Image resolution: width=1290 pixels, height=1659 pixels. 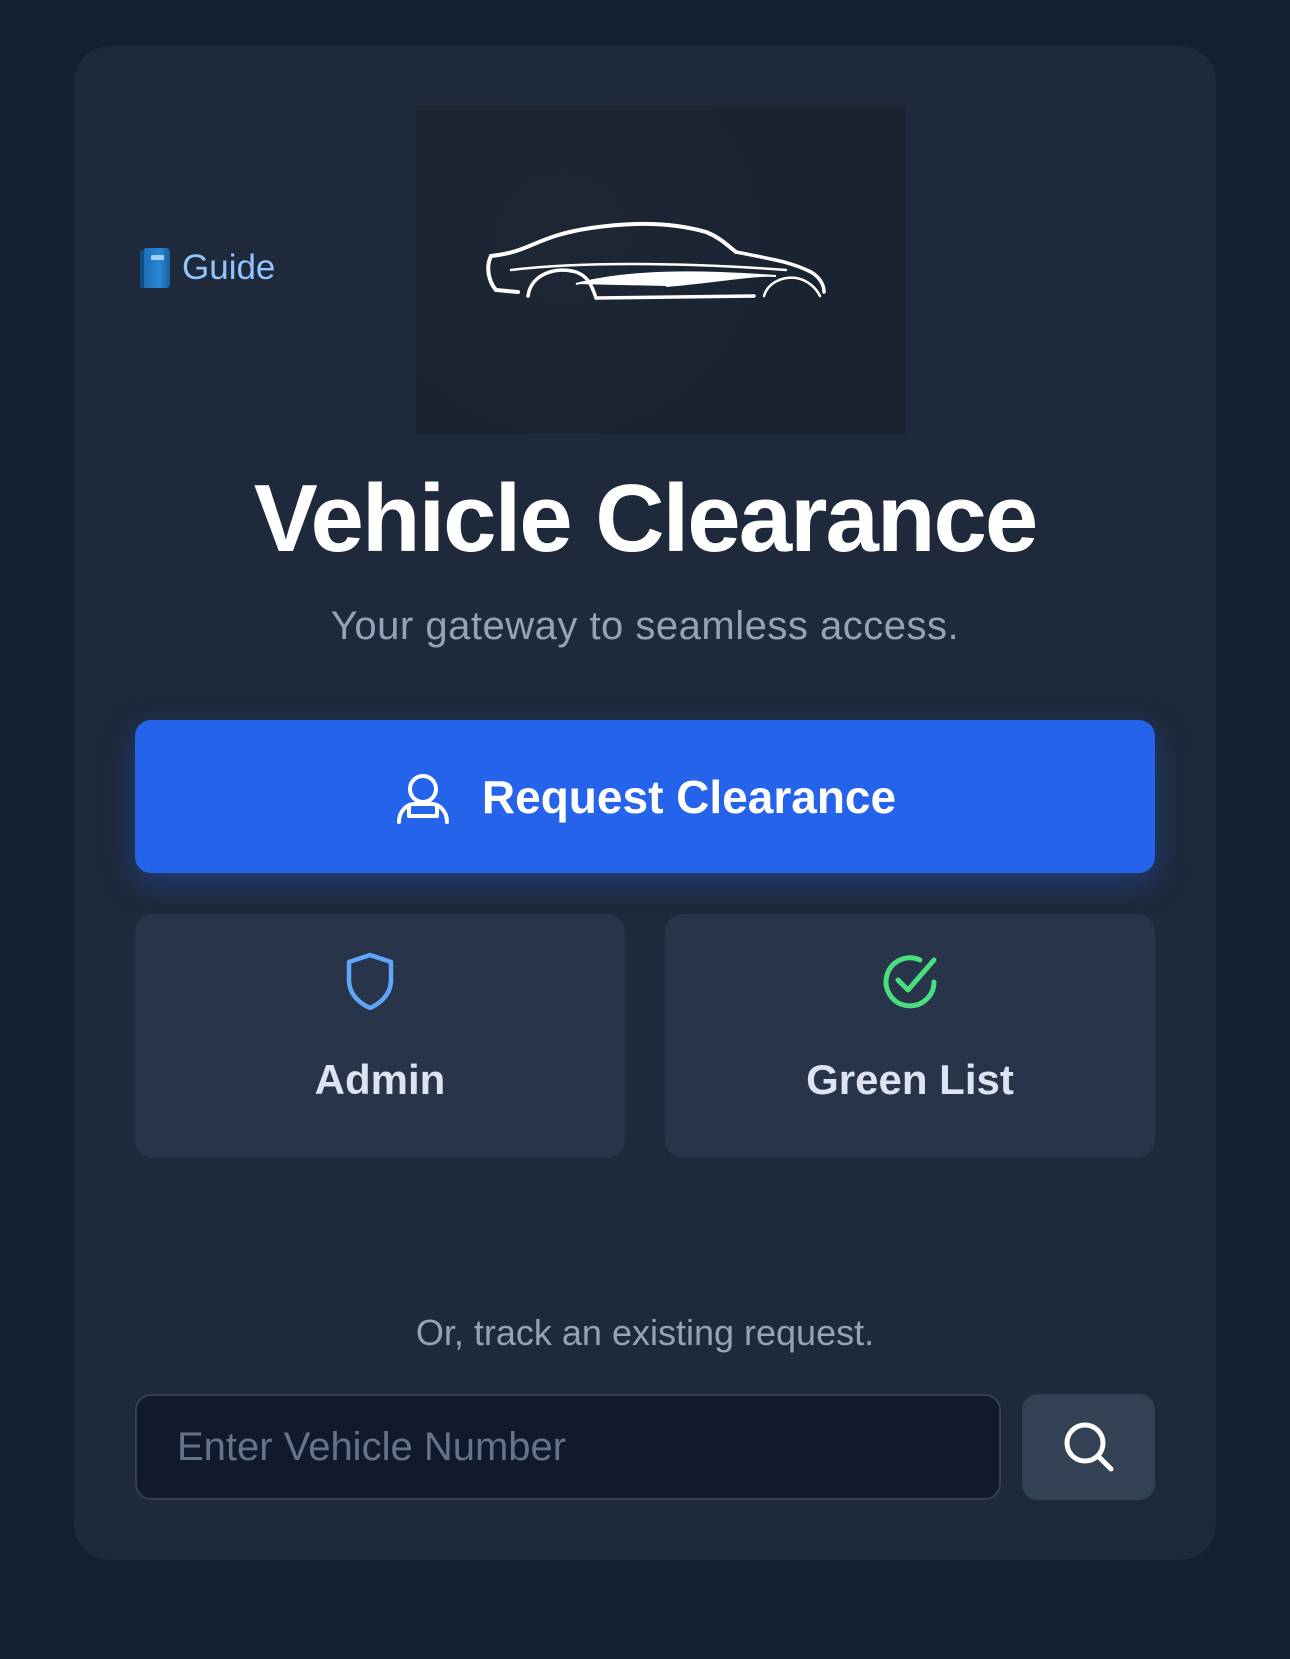 What do you see at coordinates (910, 1079) in the screenshot?
I see `green-list-label: Green List` at bounding box center [910, 1079].